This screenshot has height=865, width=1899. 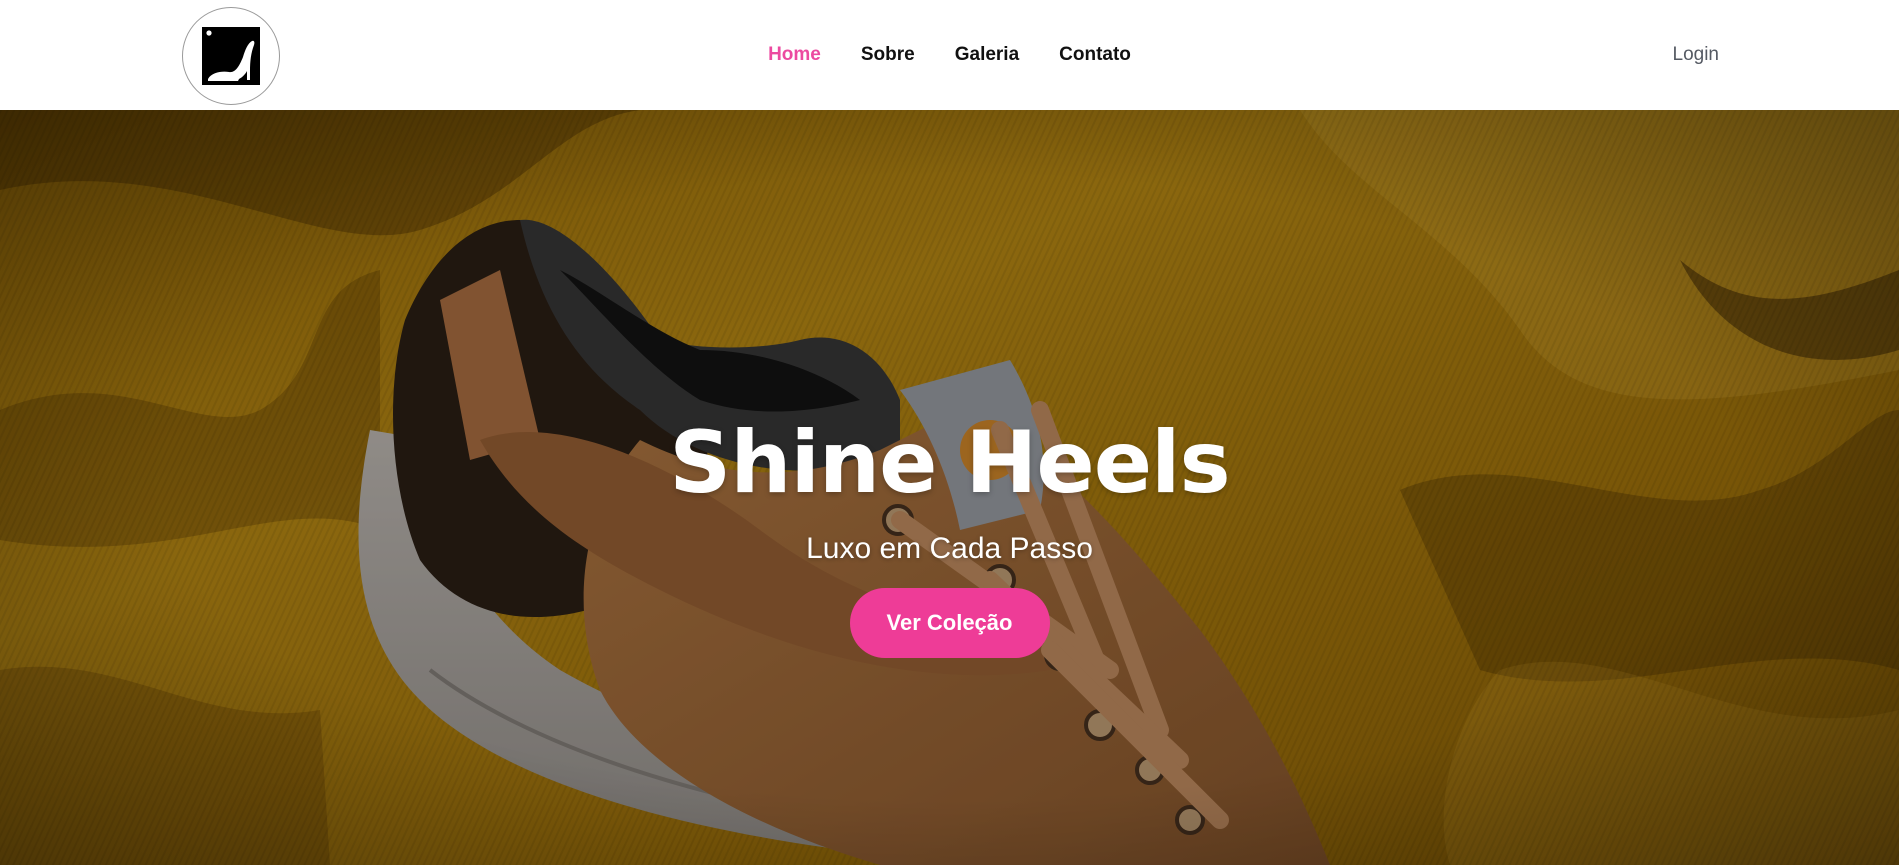 What do you see at coordinates (949, 548) in the screenshot?
I see `hero-subtitle: Luxo em Cada Passo` at bounding box center [949, 548].